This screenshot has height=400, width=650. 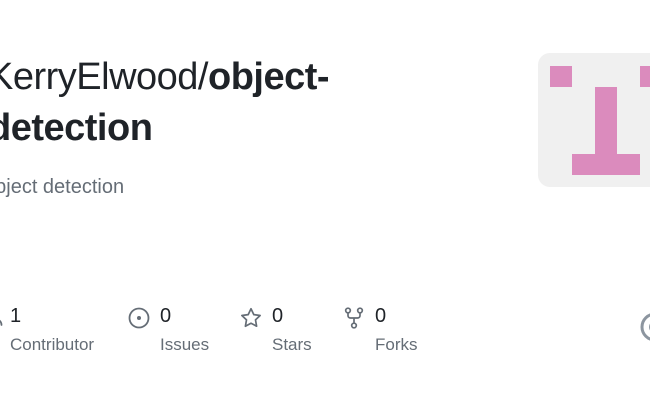 What do you see at coordinates (251, 317) in the screenshot?
I see `star-icon` at bounding box center [251, 317].